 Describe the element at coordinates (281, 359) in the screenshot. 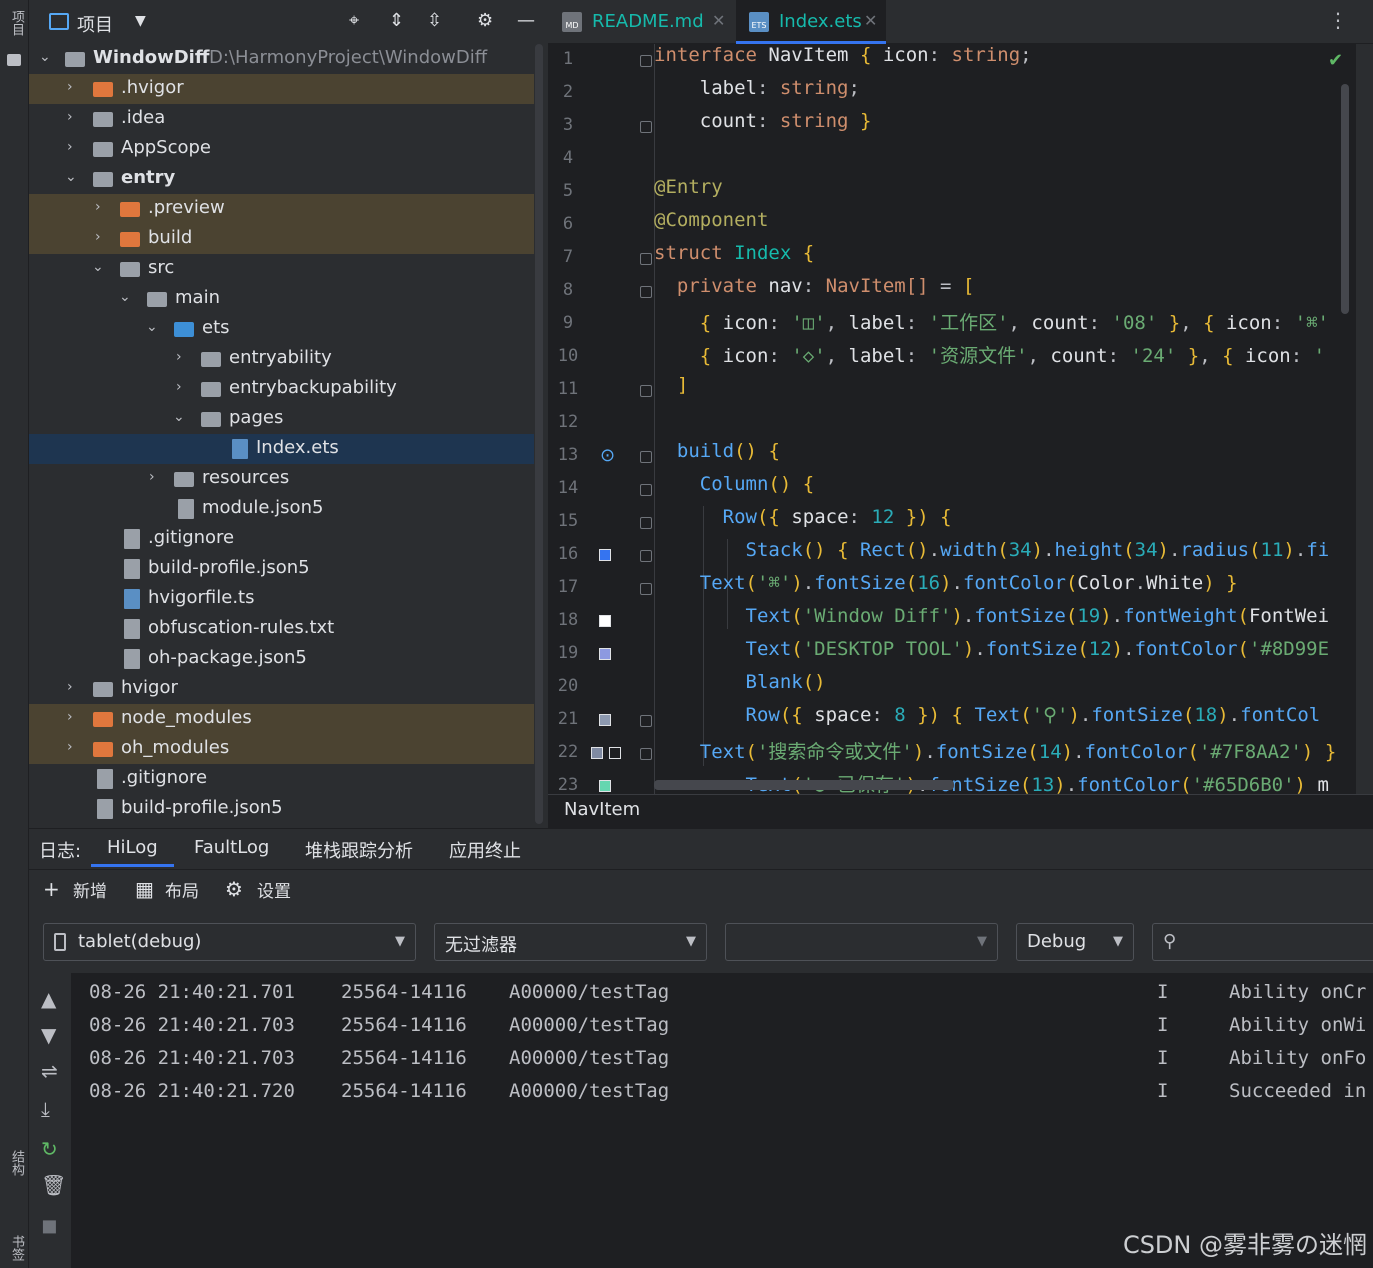

I see `tree-item-entryability: › entryability` at that location.